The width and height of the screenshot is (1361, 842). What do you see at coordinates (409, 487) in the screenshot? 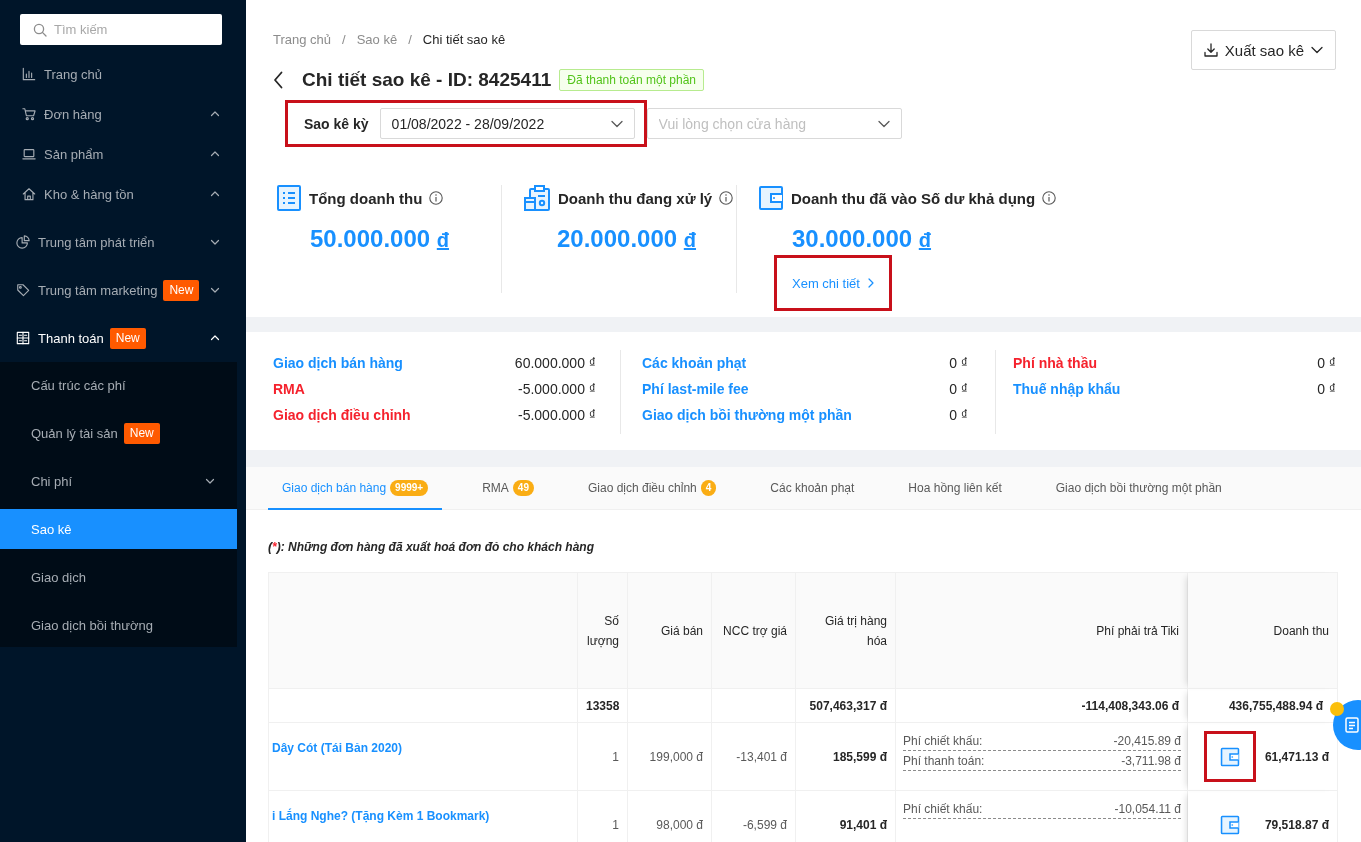
I see `count-badge: 9999+` at bounding box center [409, 487].